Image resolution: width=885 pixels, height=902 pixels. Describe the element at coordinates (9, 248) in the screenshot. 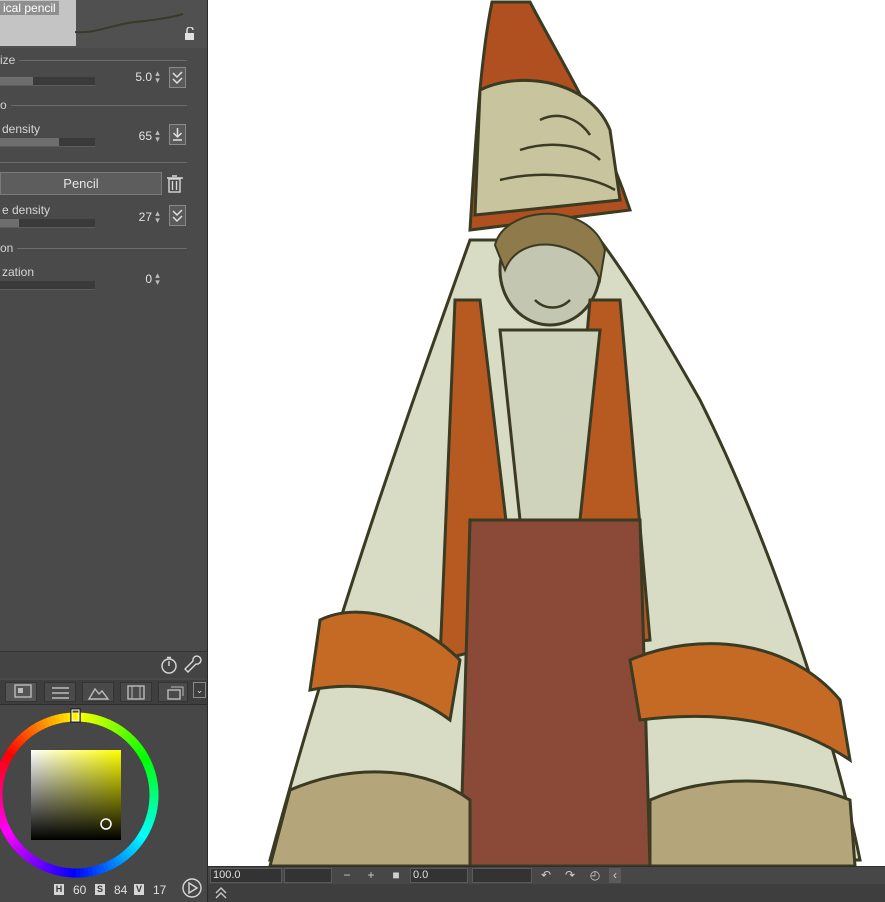

I see `section-correction-title: on` at that location.